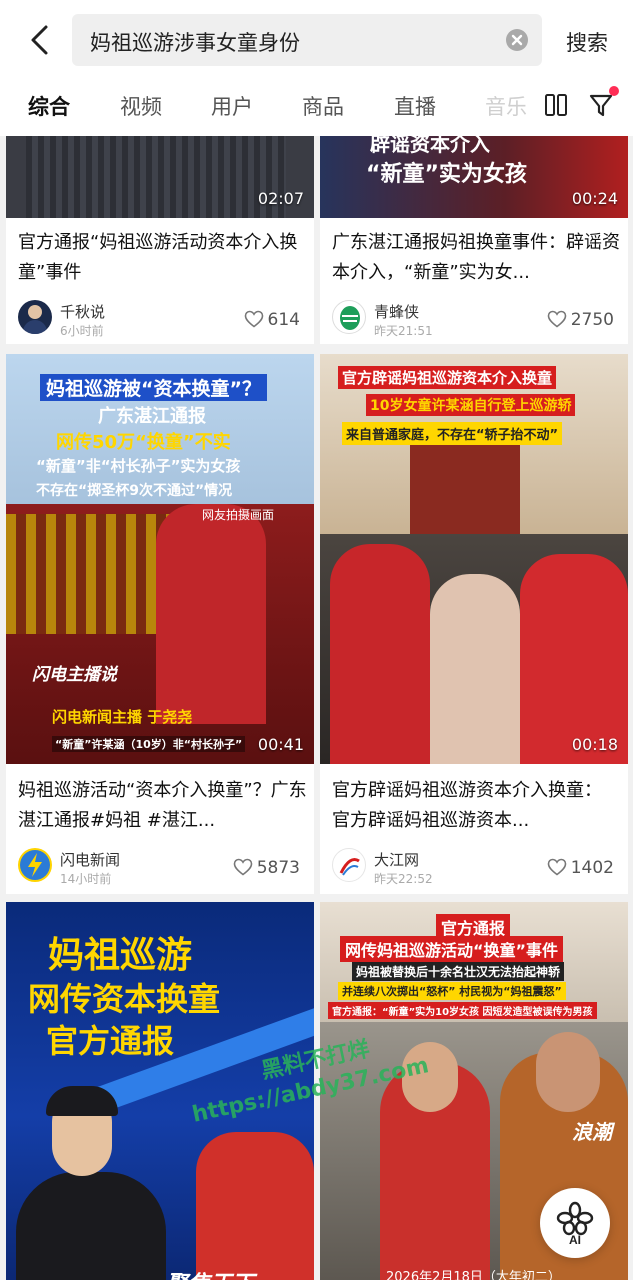 The width and height of the screenshot is (633, 1280). Describe the element at coordinates (40, 40) in the screenshot. I see `back-arrow-icon` at that location.